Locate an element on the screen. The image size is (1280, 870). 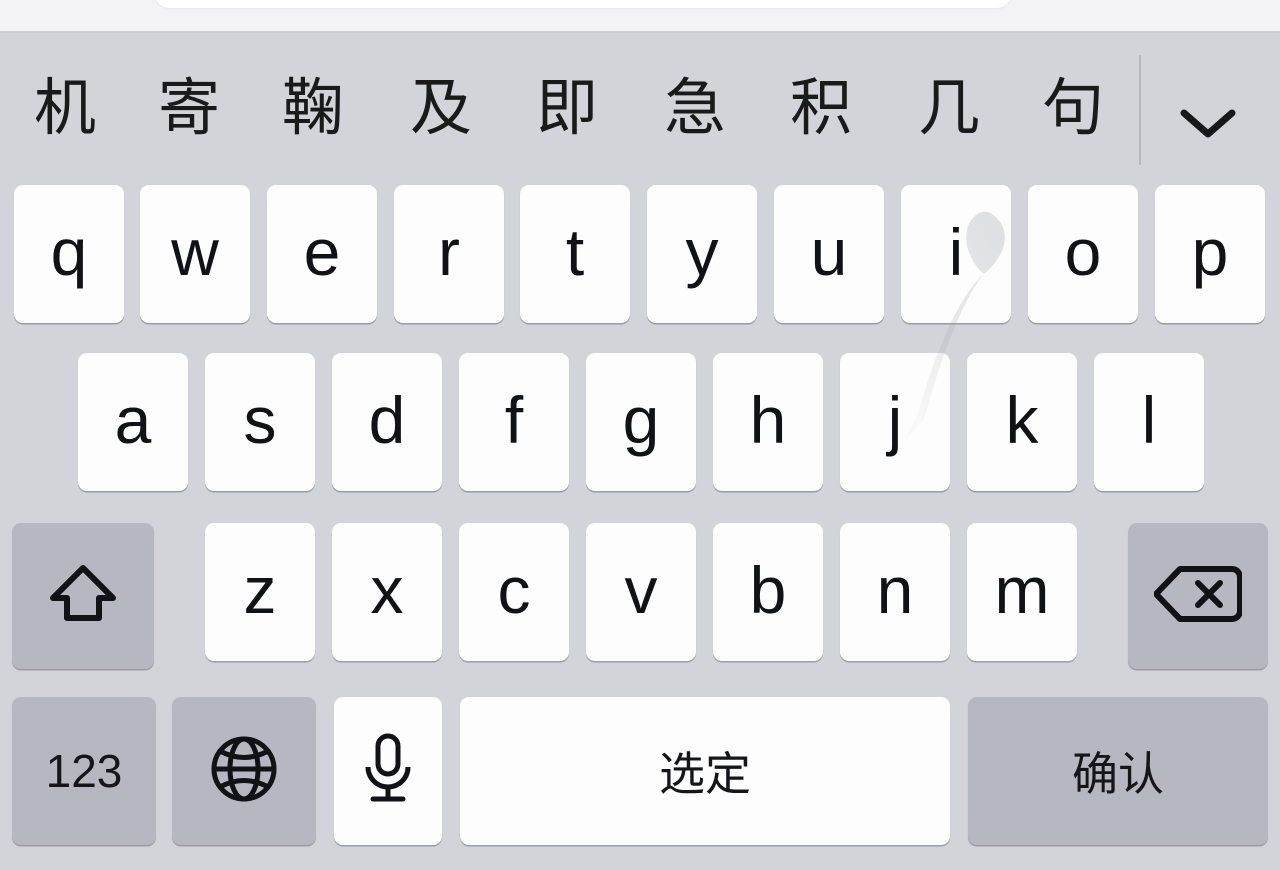
key-g: g is located at coordinates (641, 422).